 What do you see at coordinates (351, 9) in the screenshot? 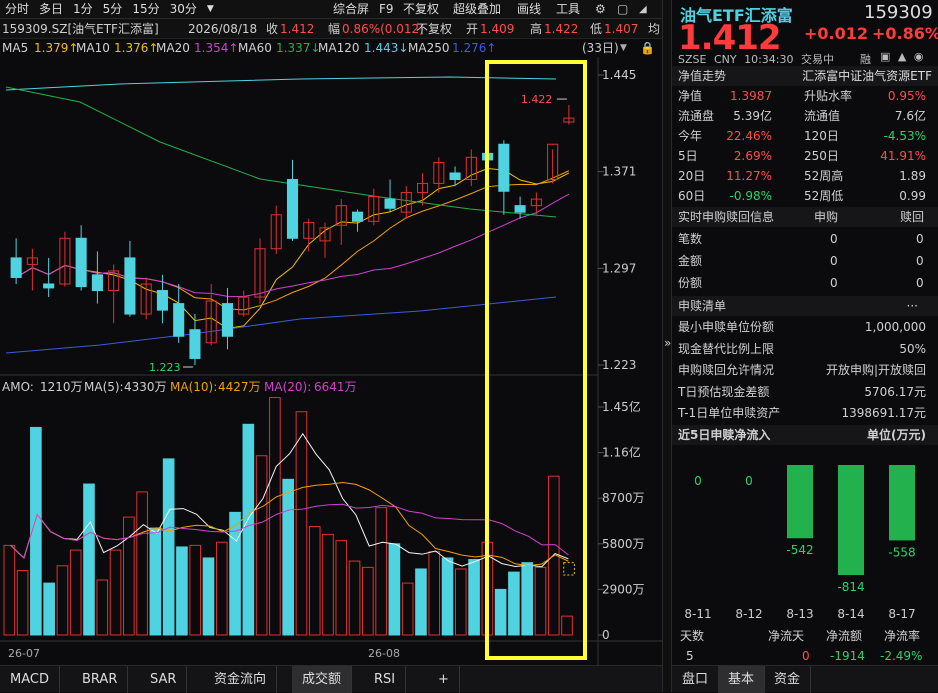
I see `tab-composite: 综合屏` at bounding box center [351, 9].